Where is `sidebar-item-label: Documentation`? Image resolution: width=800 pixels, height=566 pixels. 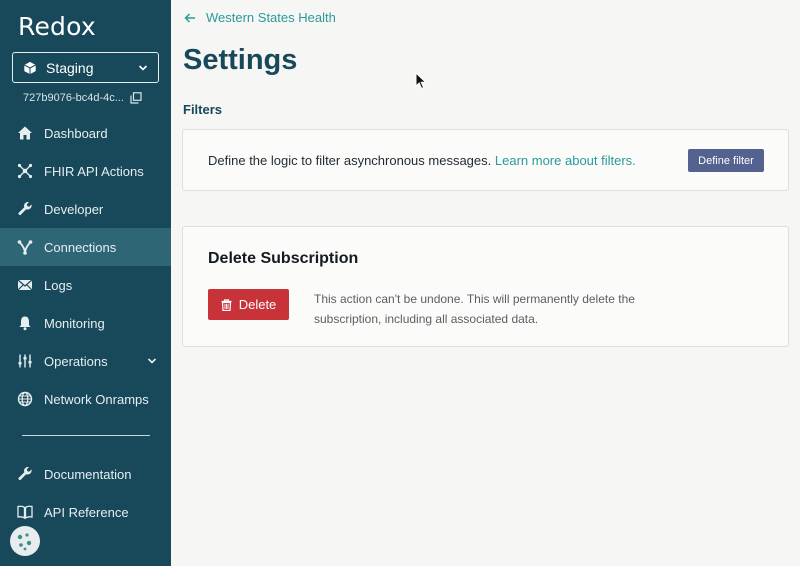
sidebar-item-label: Documentation is located at coordinates (88, 474).